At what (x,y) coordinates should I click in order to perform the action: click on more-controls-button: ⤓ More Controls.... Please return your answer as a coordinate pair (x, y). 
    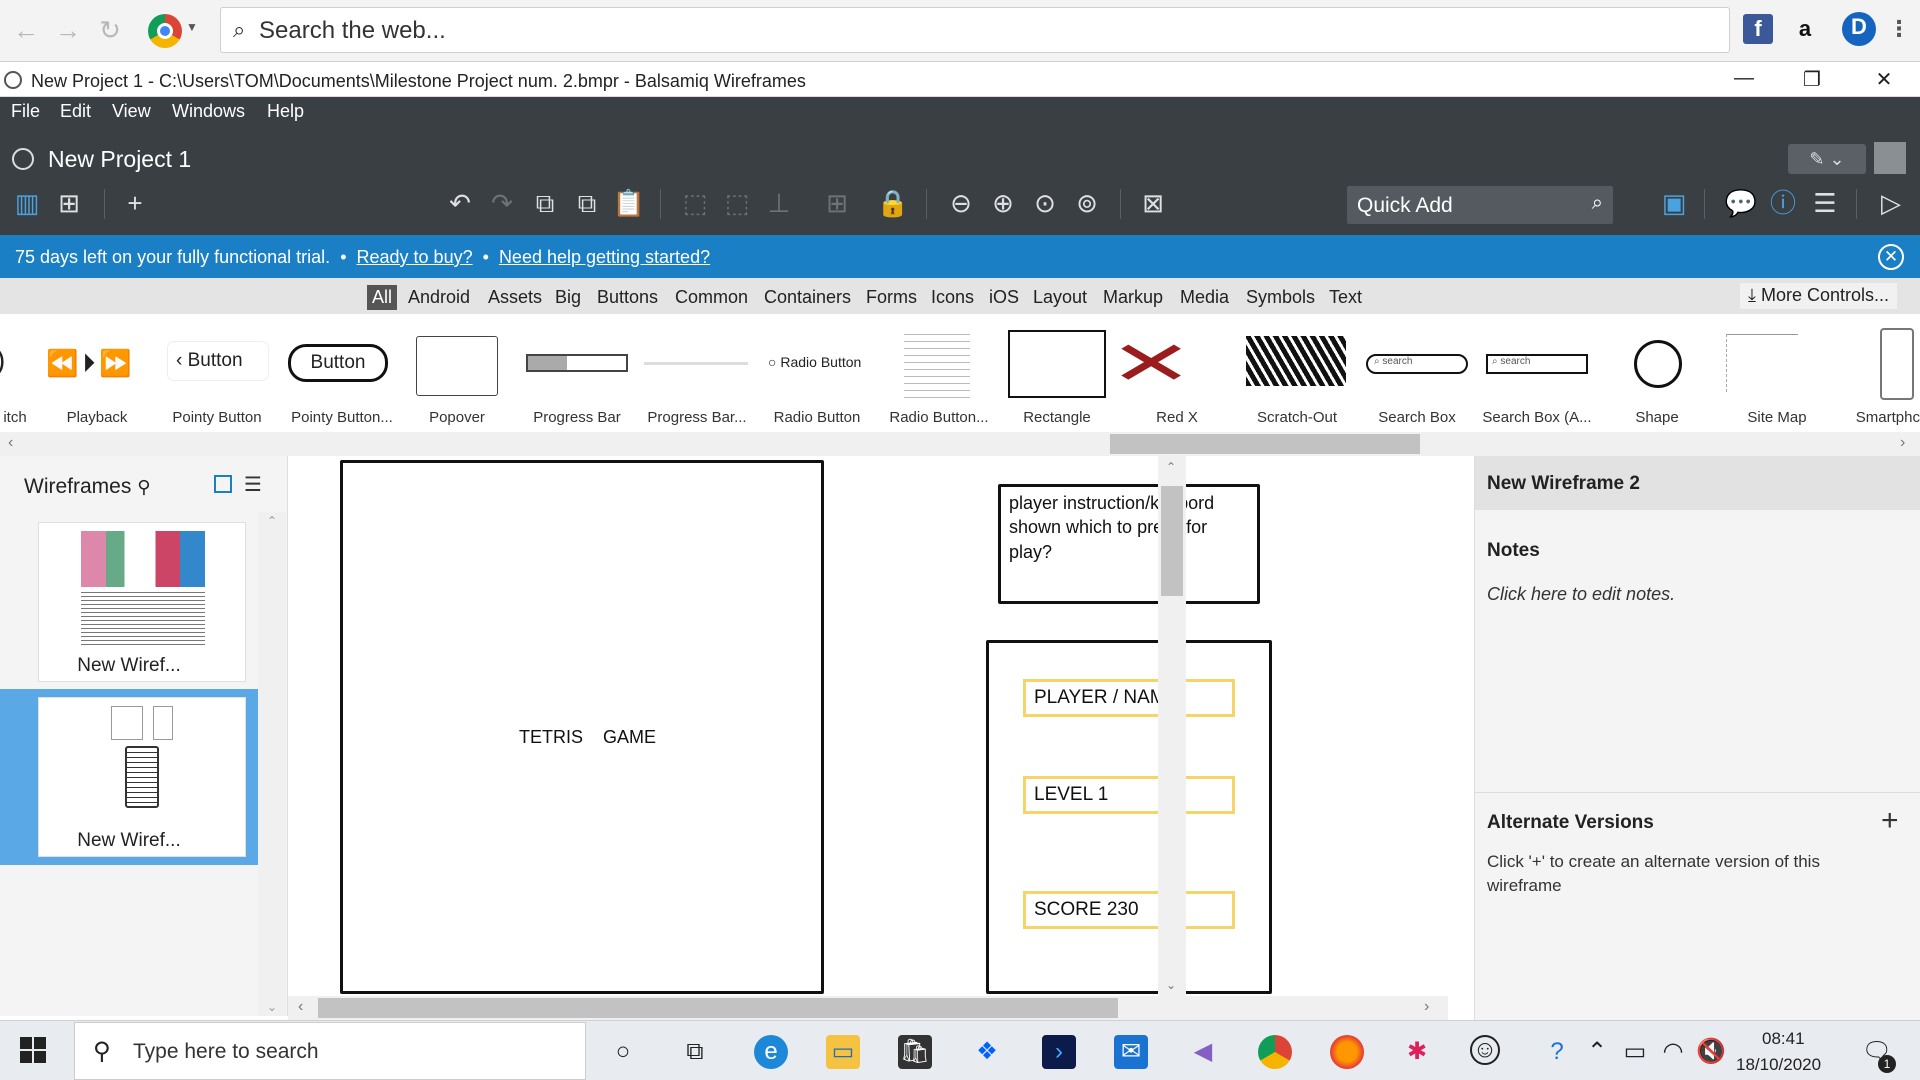
    Looking at the image, I should click on (1819, 296).